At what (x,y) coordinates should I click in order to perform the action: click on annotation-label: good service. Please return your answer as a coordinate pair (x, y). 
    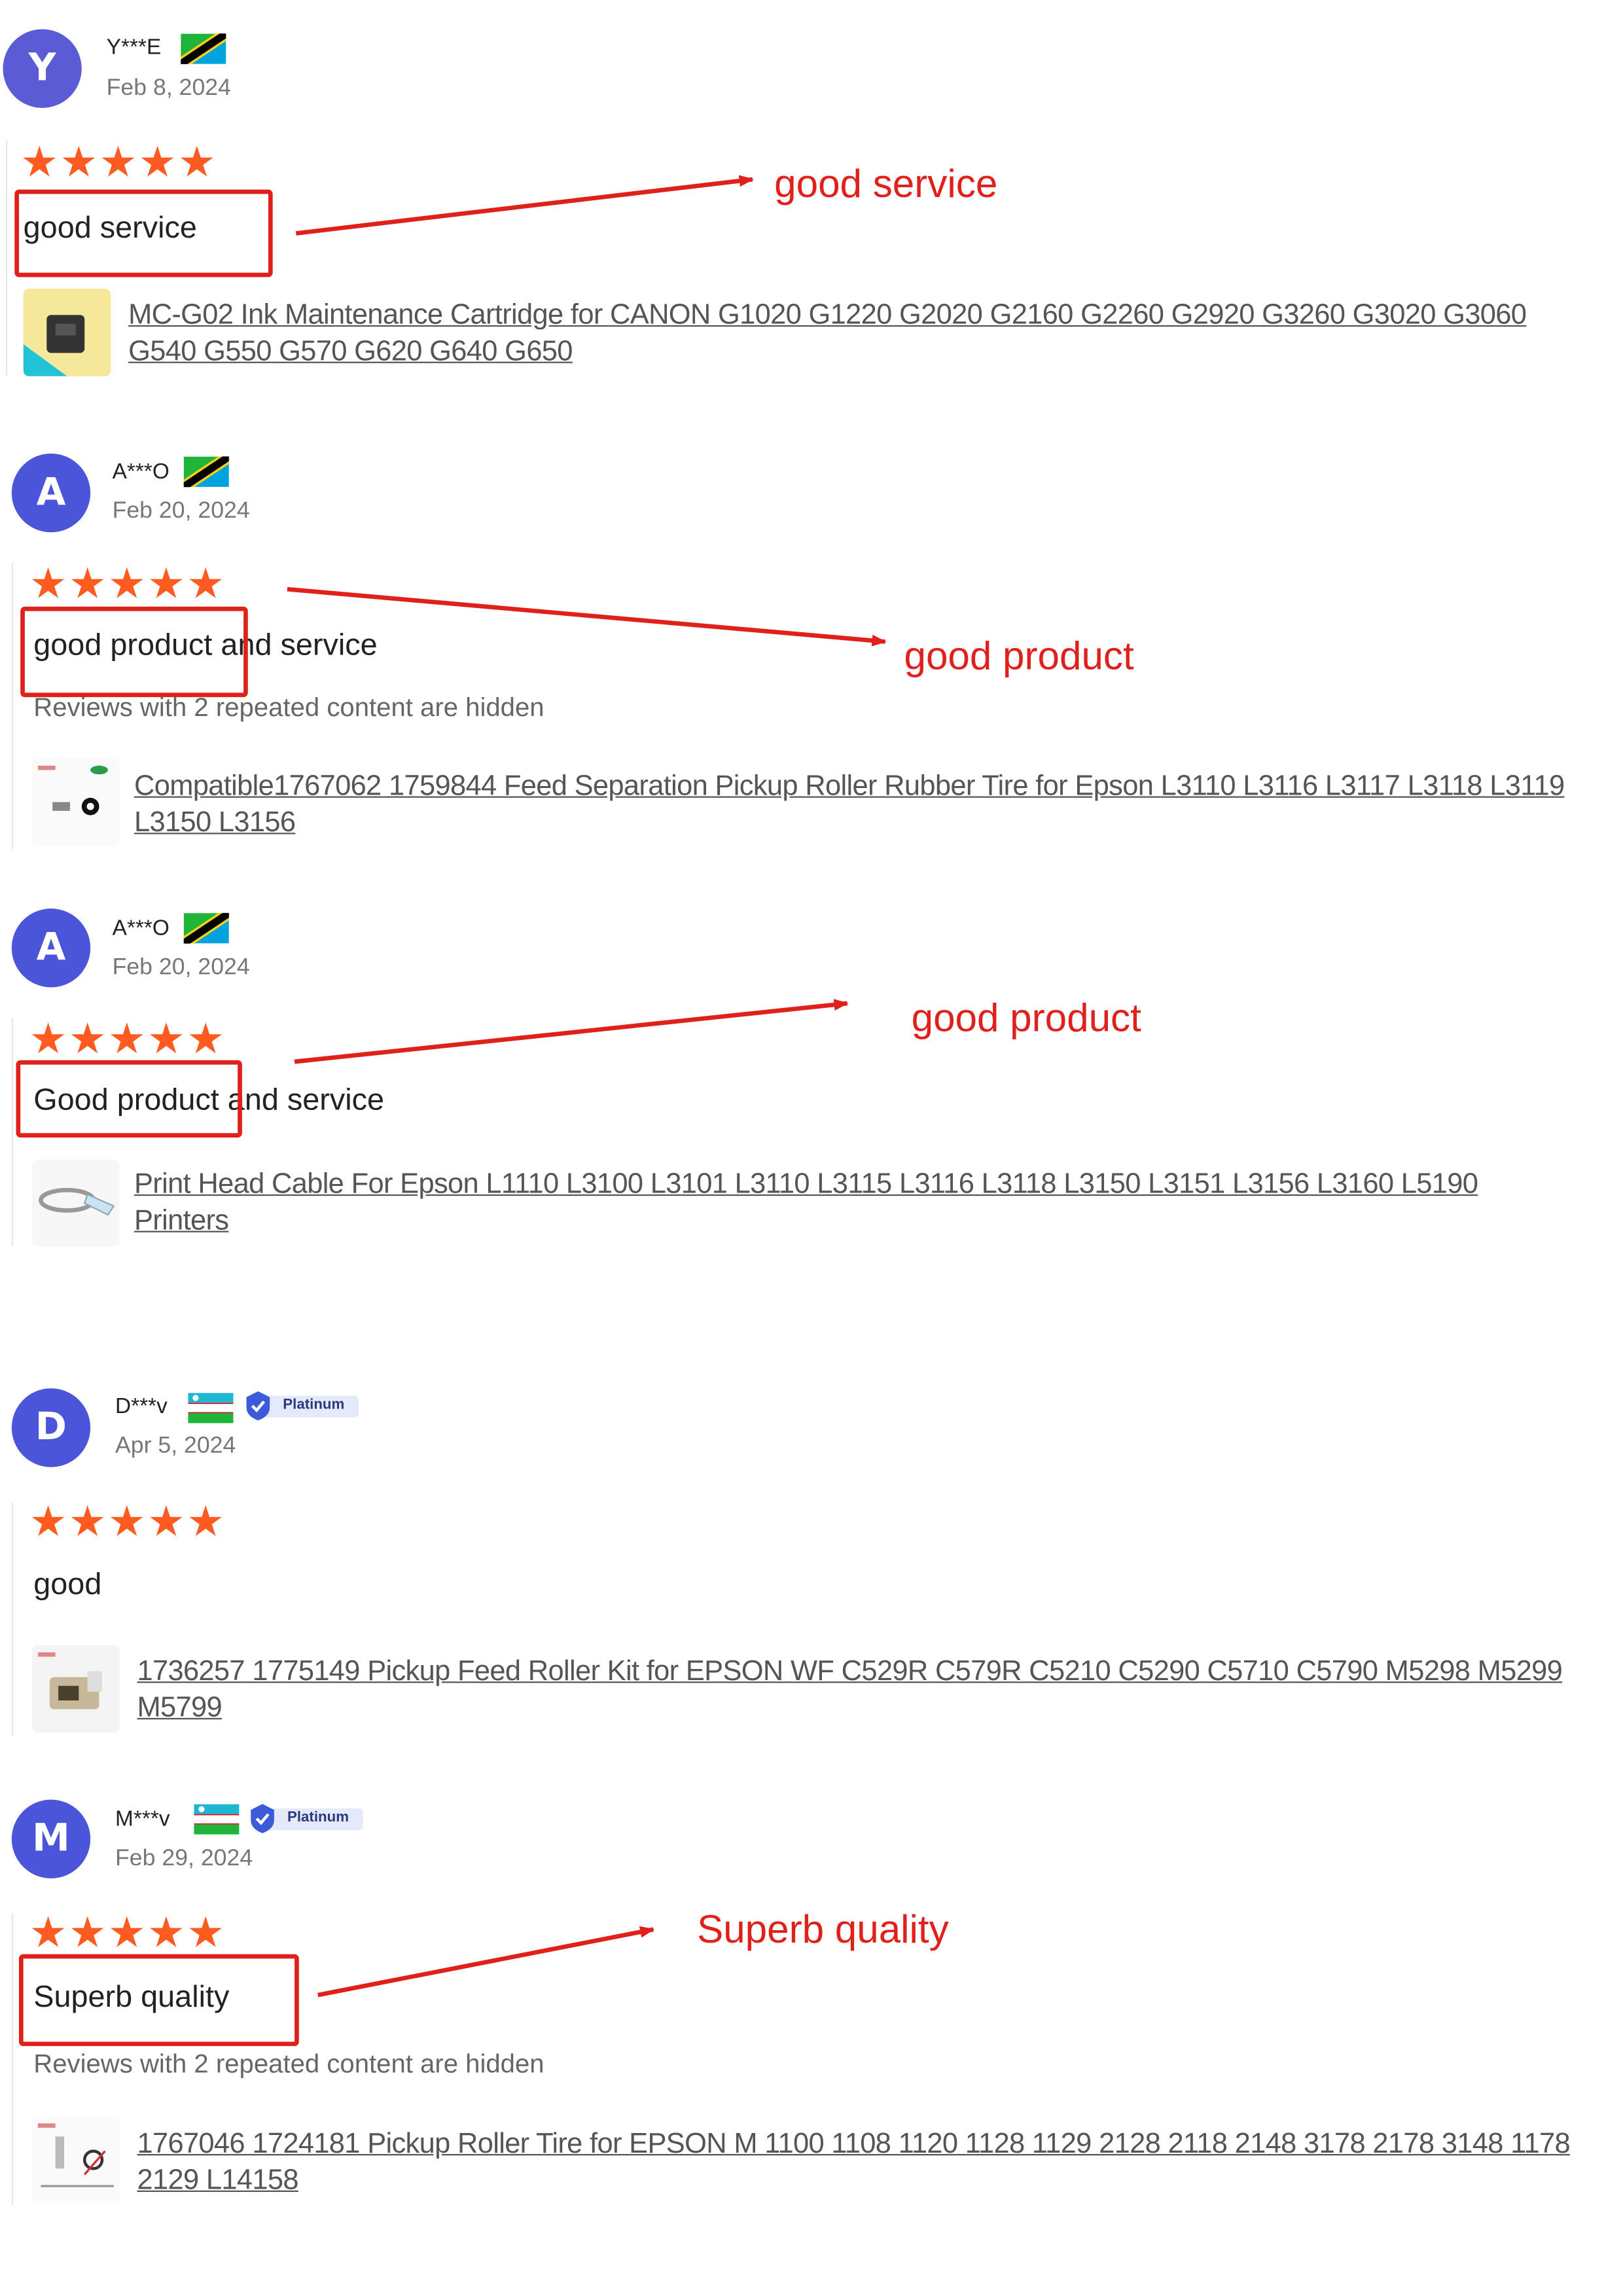
    Looking at the image, I should click on (886, 184).